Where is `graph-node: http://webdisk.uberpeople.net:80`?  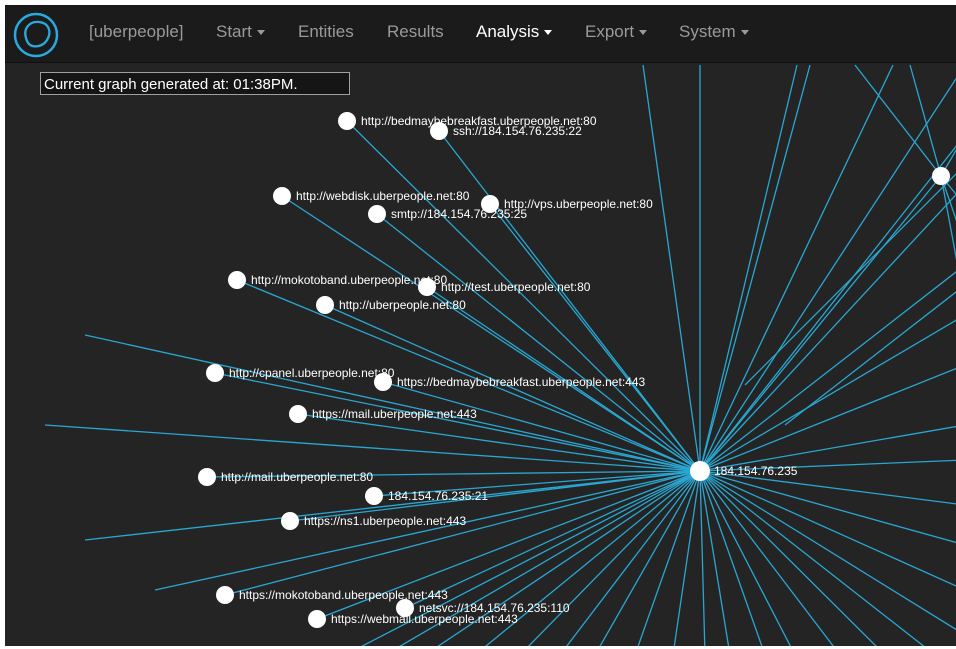 graph-node: http://webdisk.uberpeople.net:80 is located at coordinates (371, 196).